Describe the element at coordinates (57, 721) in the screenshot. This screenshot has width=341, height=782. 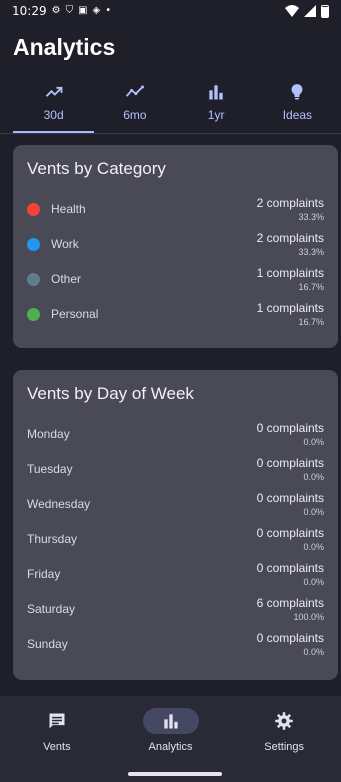
I see `chat-icon` at that location.